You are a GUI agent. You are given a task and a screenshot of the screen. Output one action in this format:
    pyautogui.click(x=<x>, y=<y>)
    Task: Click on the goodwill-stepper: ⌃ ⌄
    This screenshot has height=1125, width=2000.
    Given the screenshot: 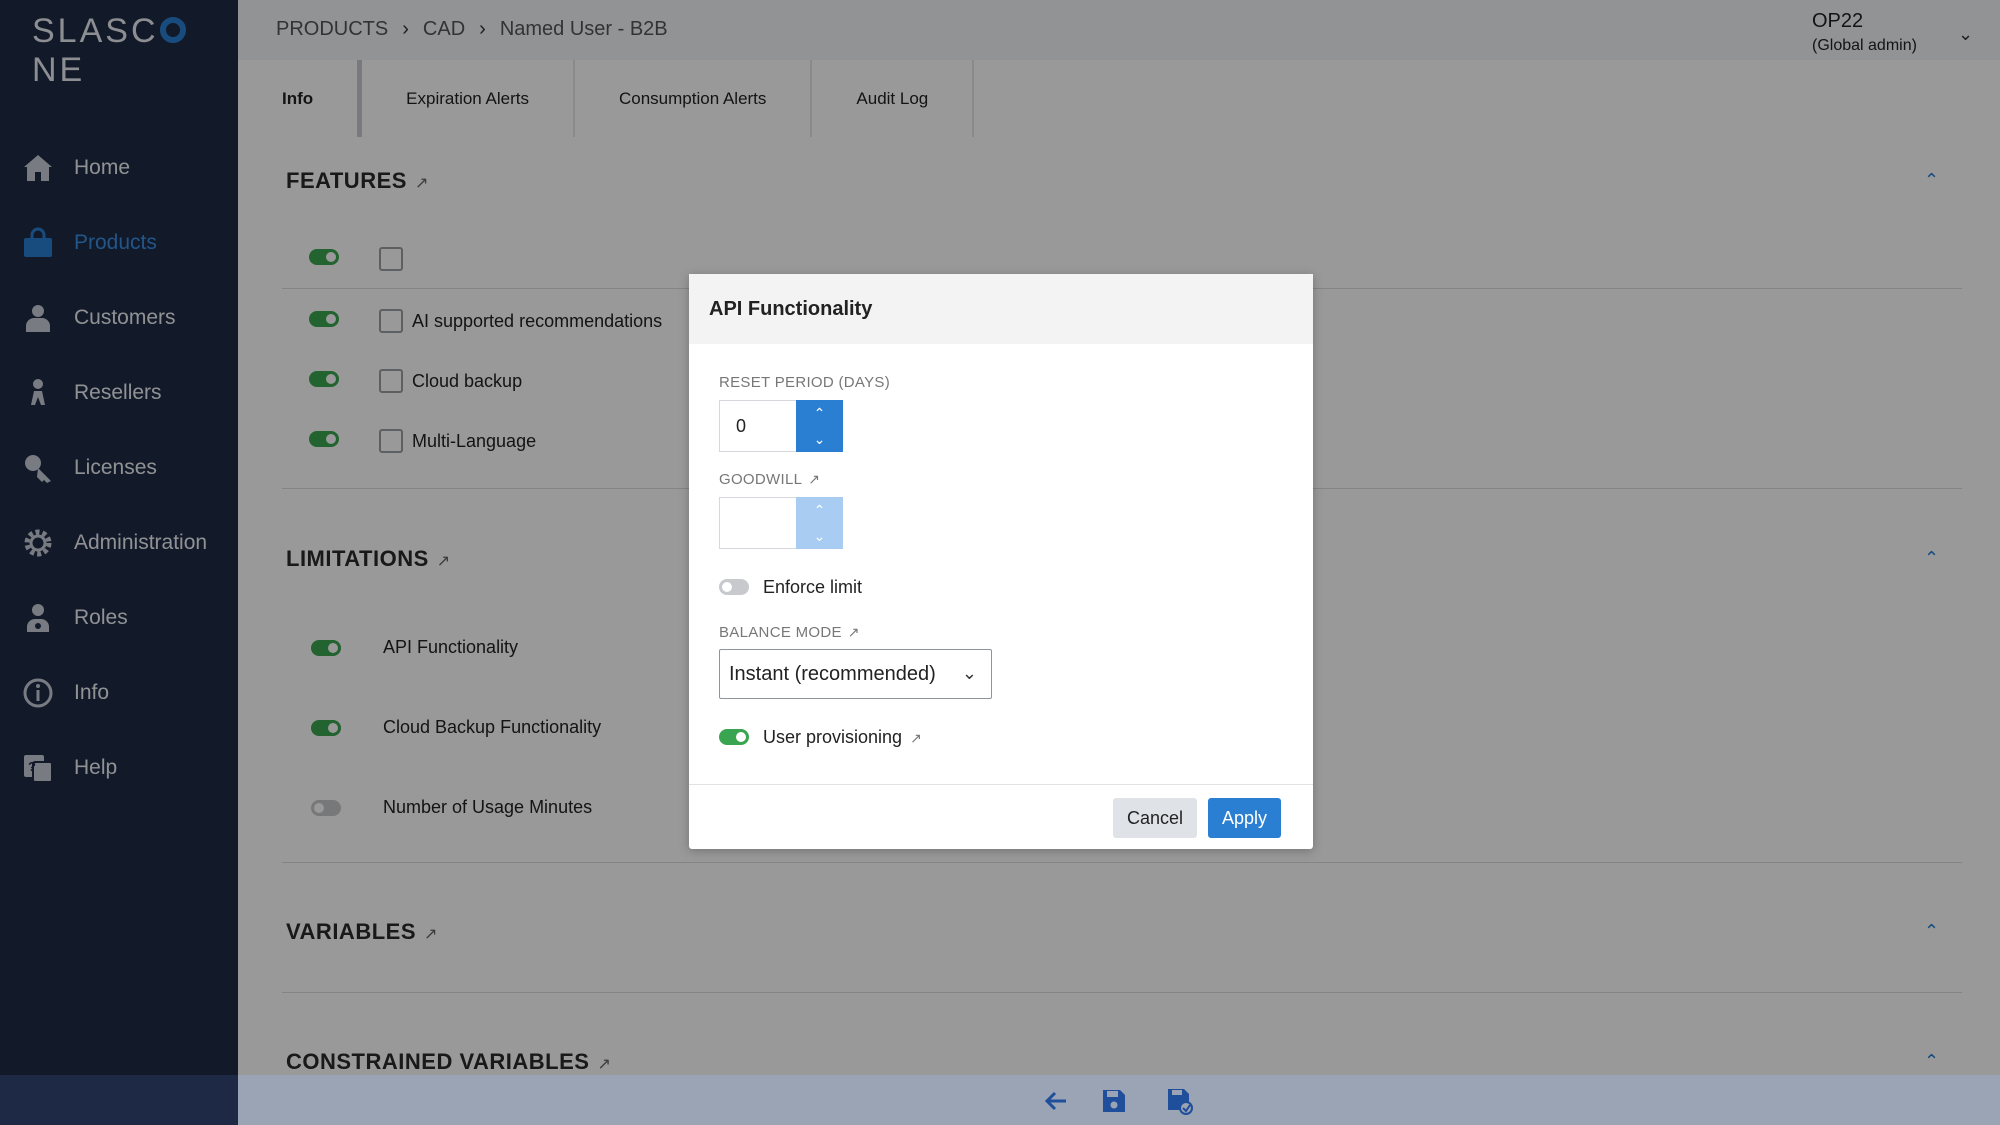 What is the action you would take?
    pyautogui.click(x=781, y=523)
    